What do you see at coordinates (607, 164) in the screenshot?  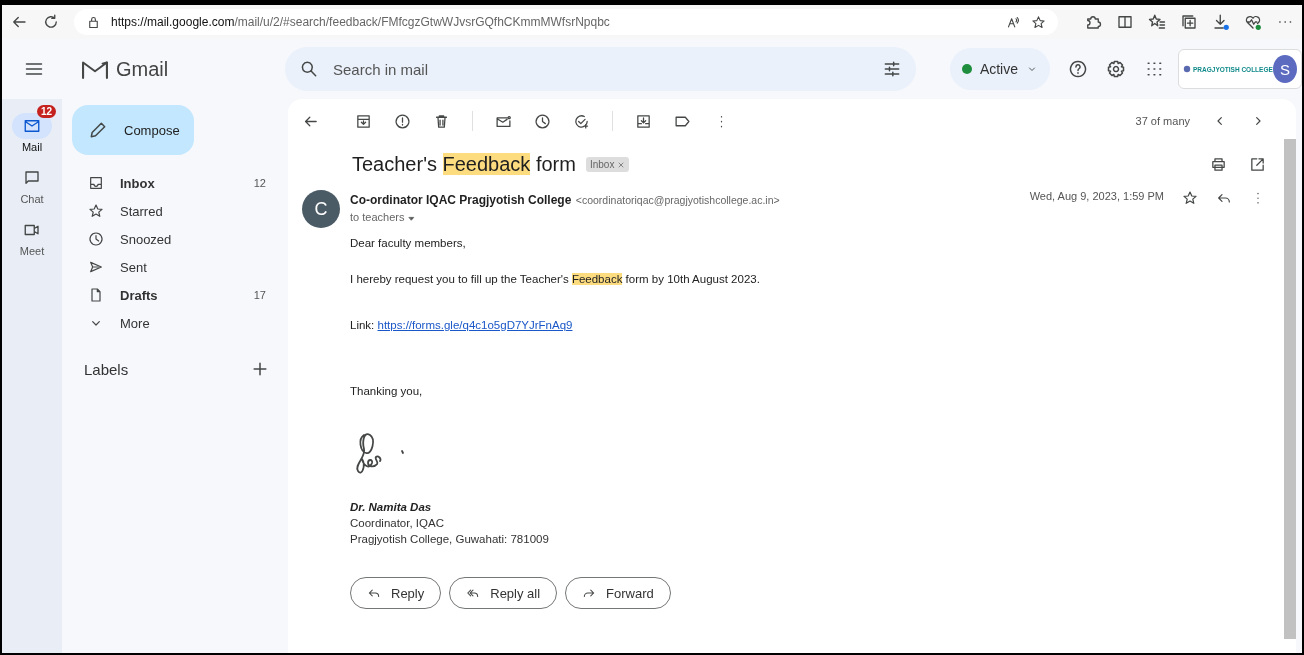 I see `label-chip: Inbox` at bounding box center [607, 164].